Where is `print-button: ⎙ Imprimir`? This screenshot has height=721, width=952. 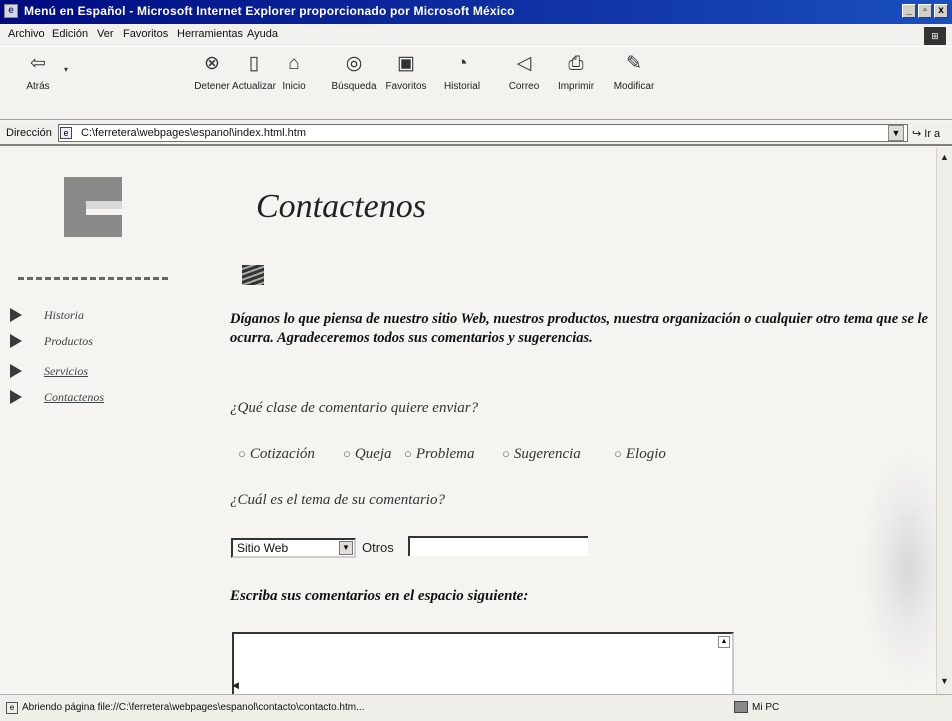
print-button: ⎙ Imprimir is located at coordinates (576, 72).